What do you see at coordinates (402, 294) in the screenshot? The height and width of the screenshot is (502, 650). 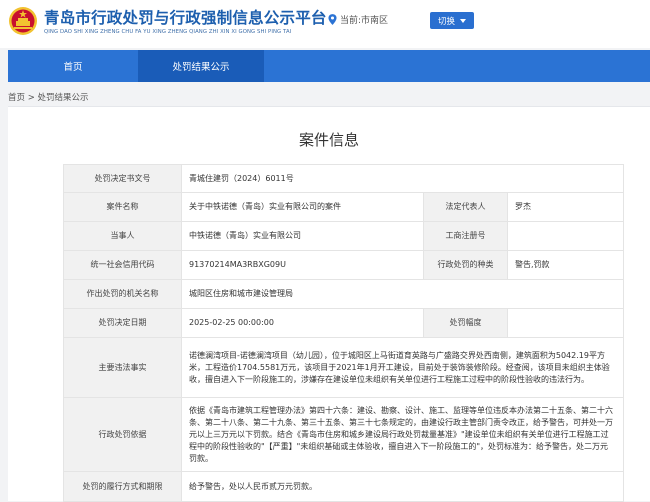 I see `authority-value: 城阳区住房和城市建设管理局` at bounding box center [402, 294].